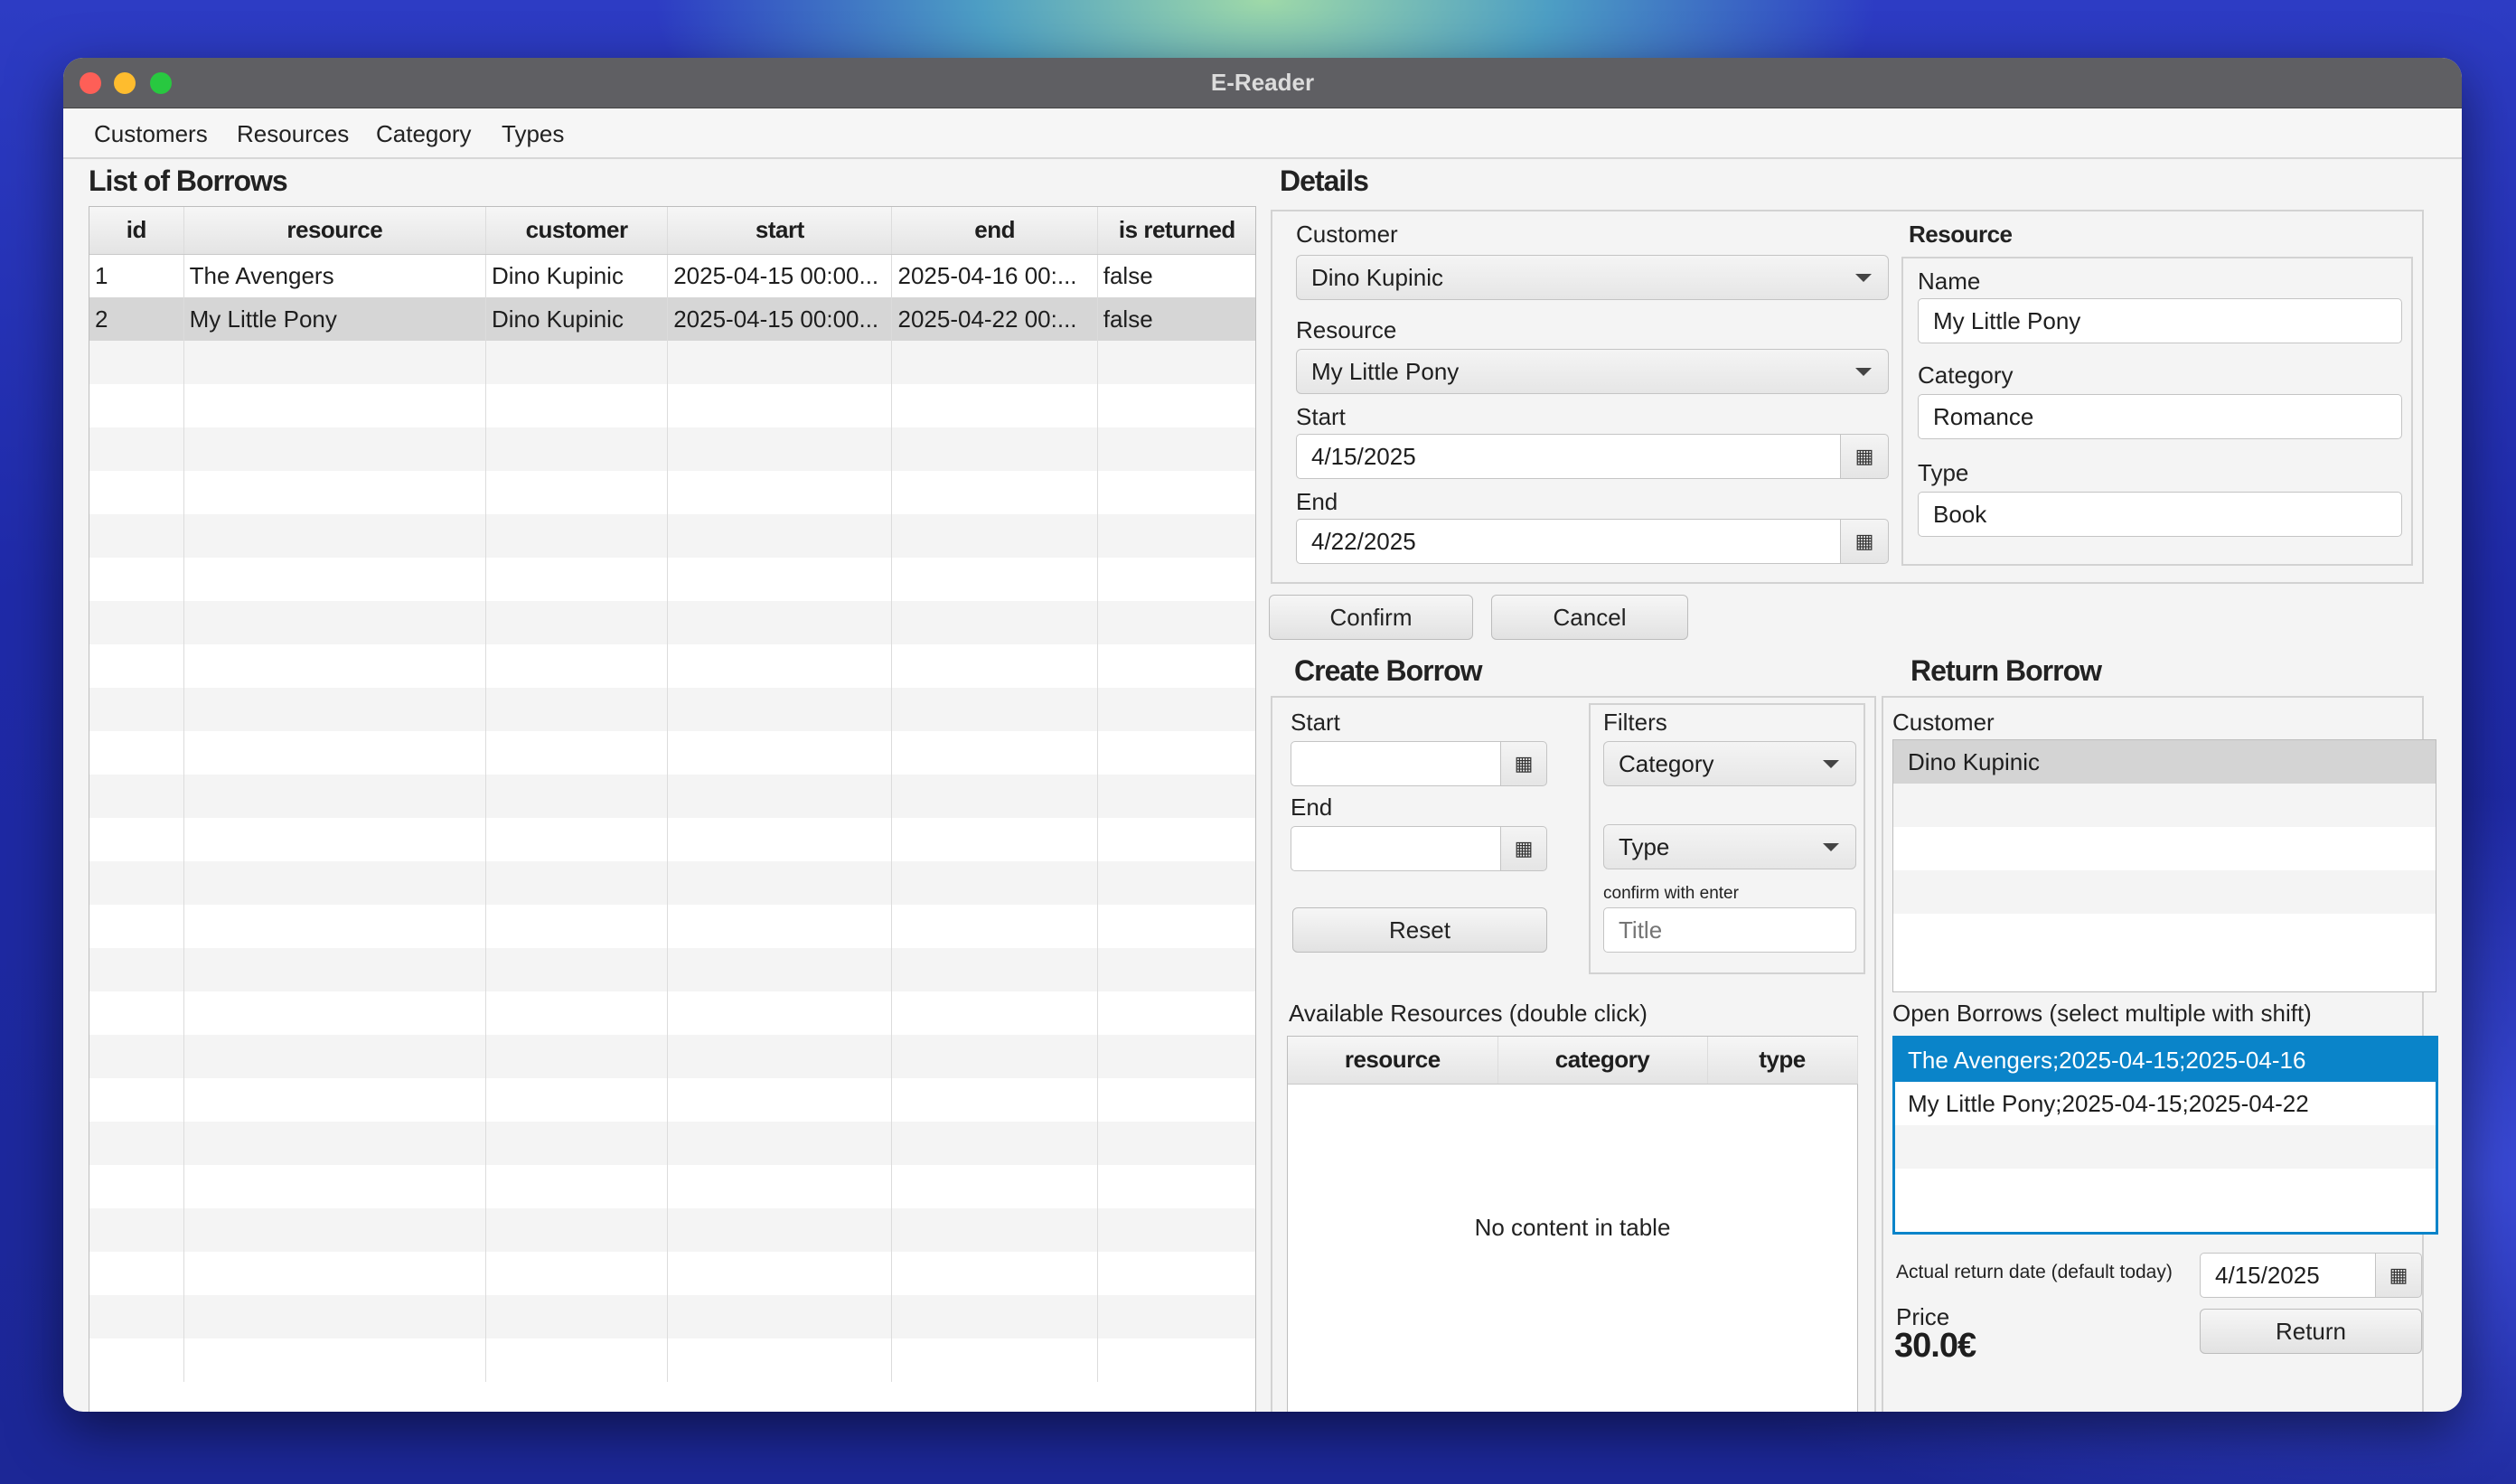  Describe the element at coordinates (2160, 515) in the screenshot. I see `resource-type-field: Book` at that location.